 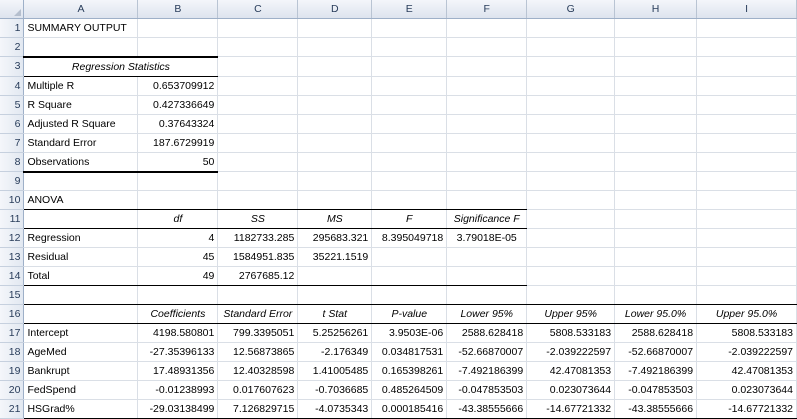 I want to click on coef-p-cell: 0.165398261, so click(x=409, y=371).